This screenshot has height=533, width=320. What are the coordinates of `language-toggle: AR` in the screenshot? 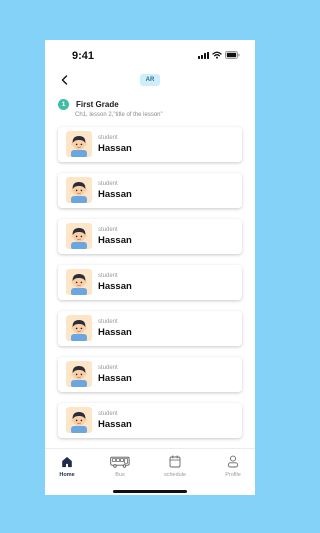 It's located at (150, 80).